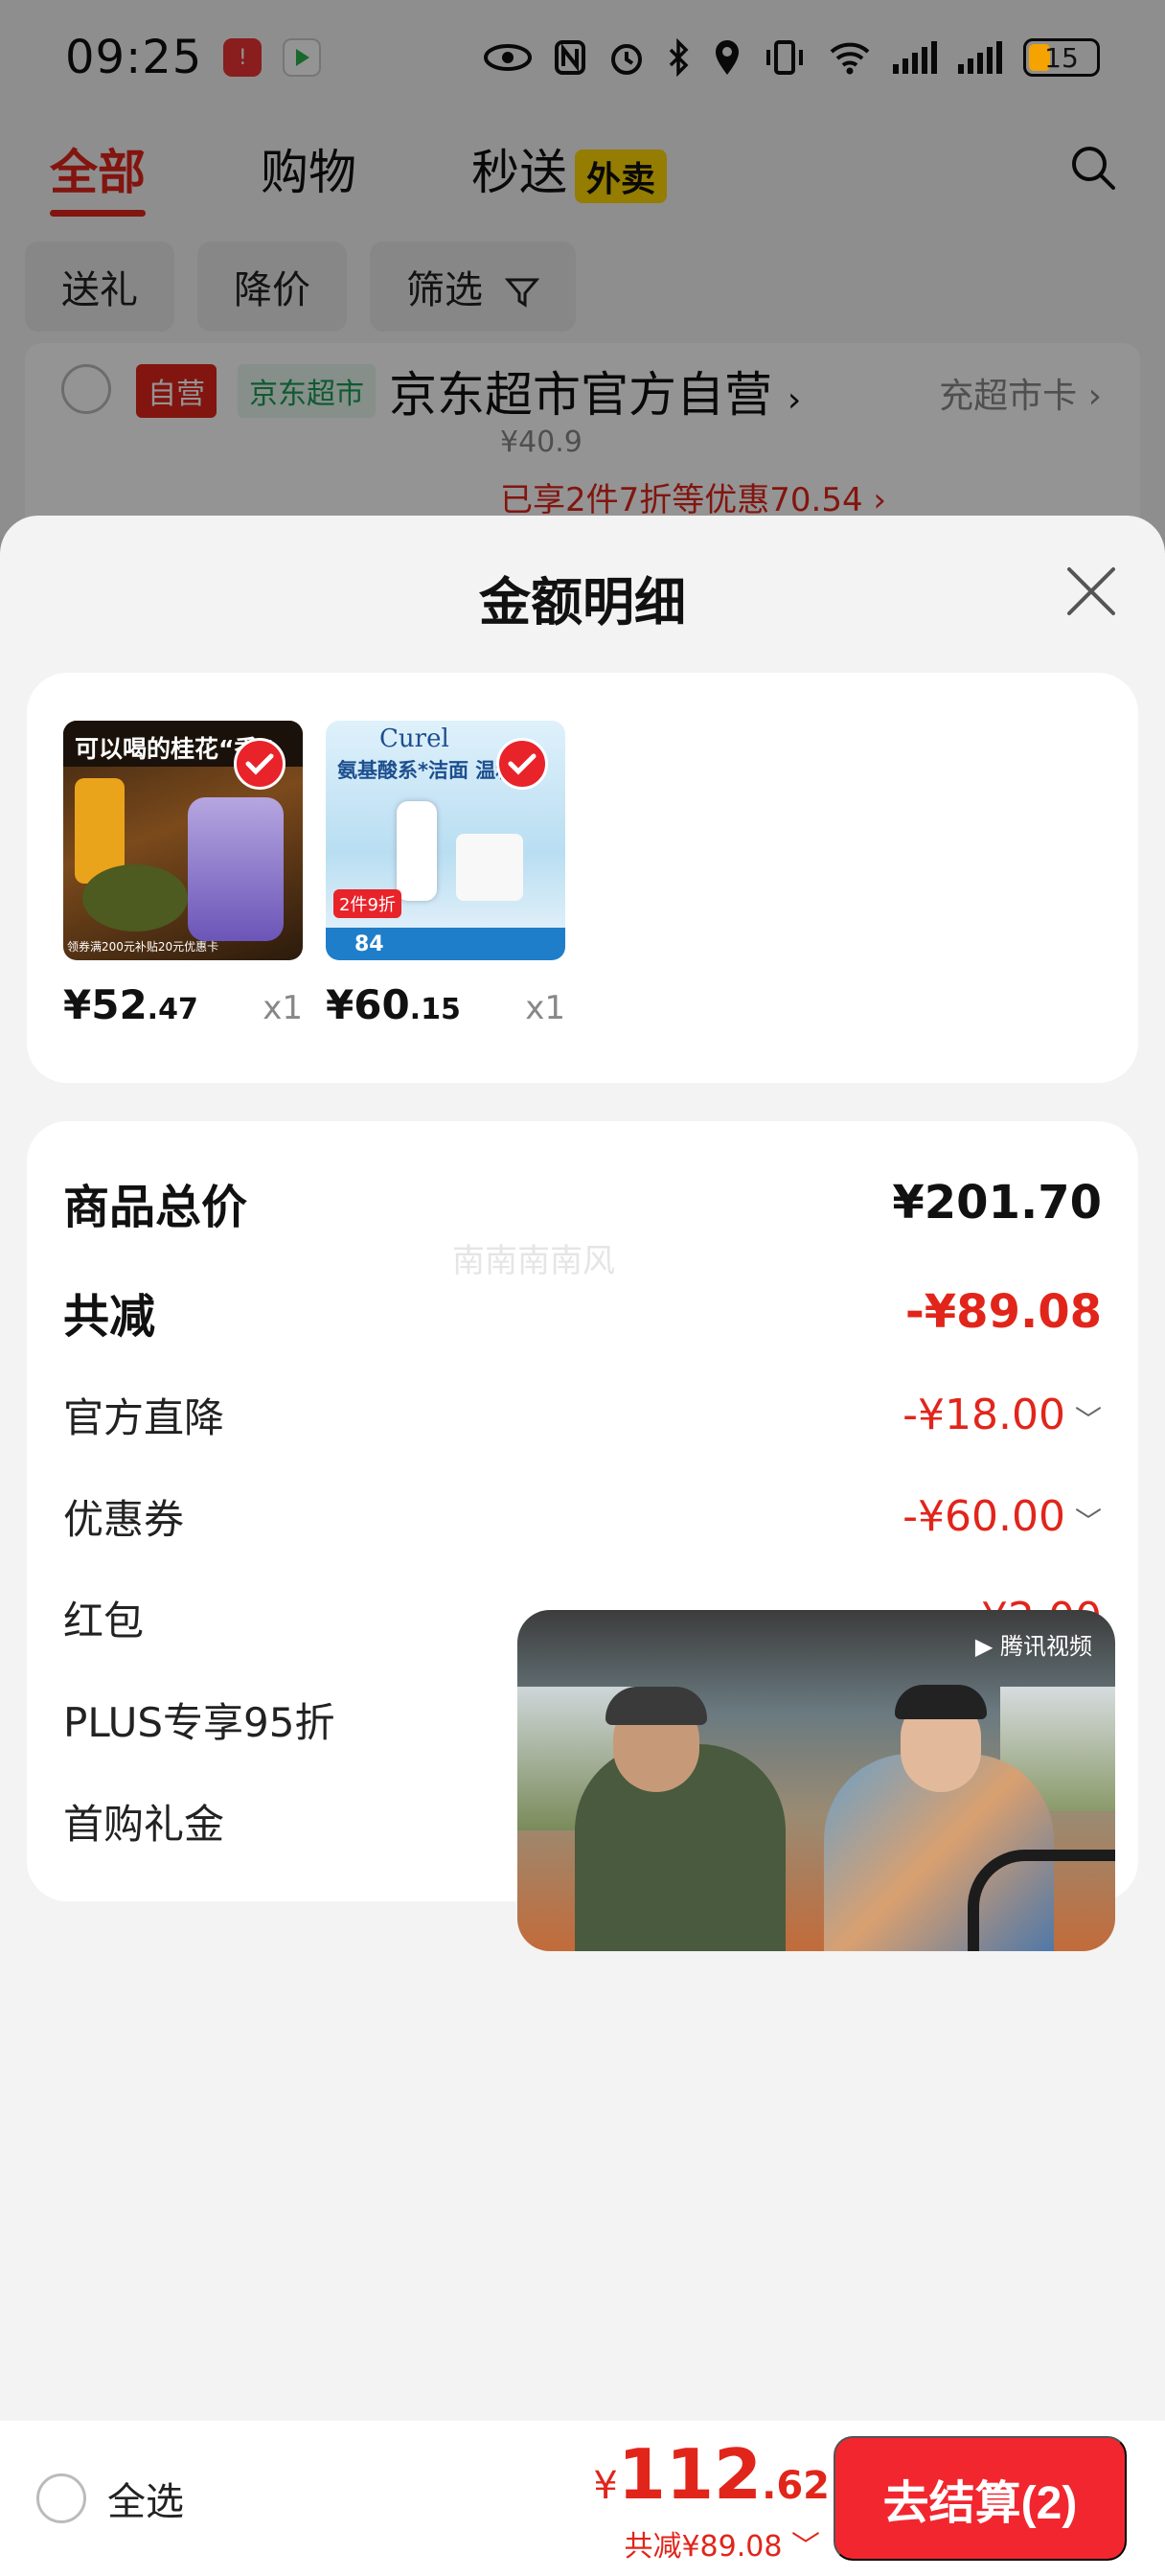 This screenshot has height=2576, width=1165. Describe the element at coordinates (1091, 591) in the screenshot. I see `close-icon` at that location.